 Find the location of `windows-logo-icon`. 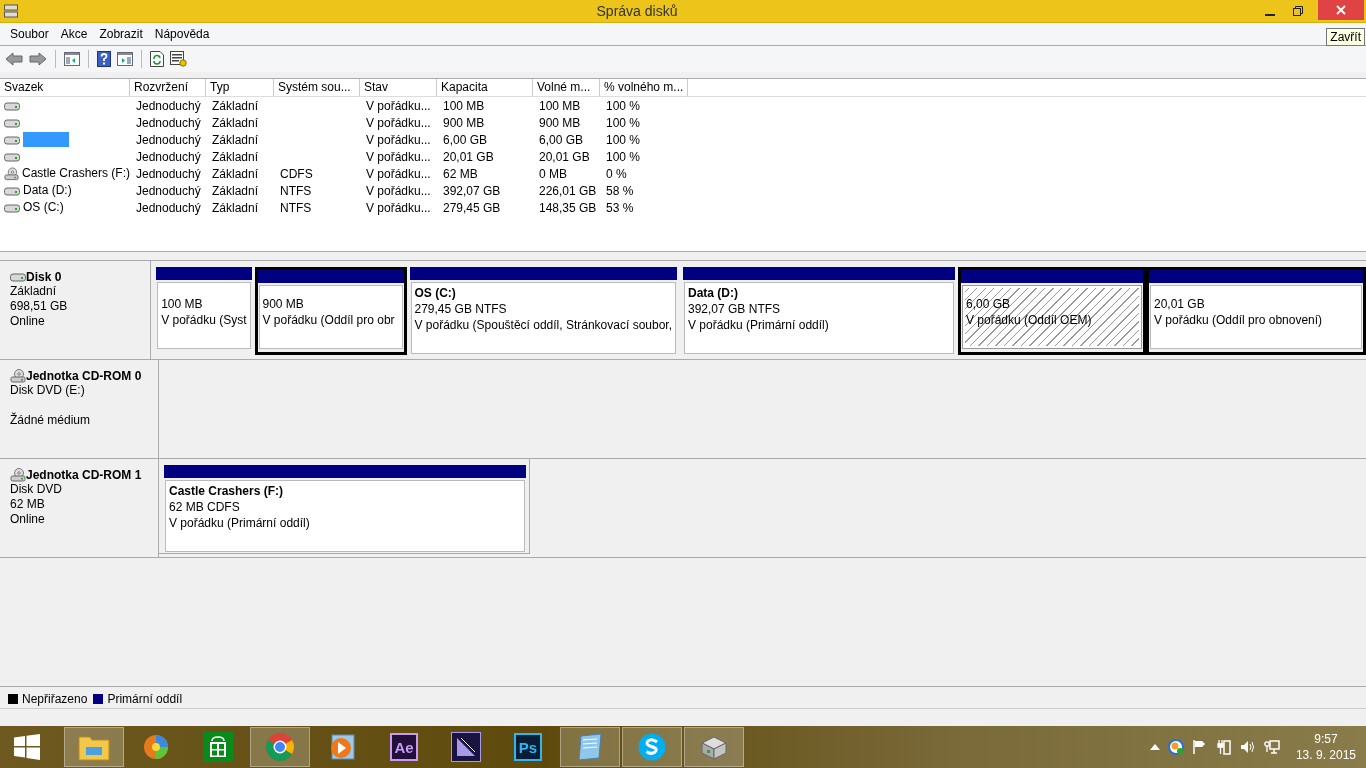

windows-logo-icon is located at coordinates (27, 747).